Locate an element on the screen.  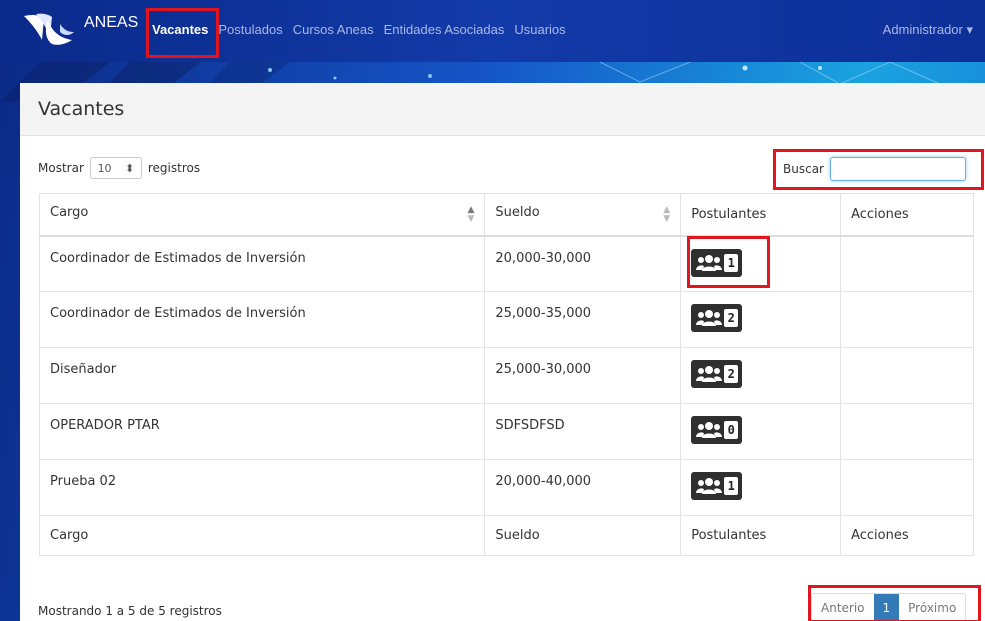
table-info: Mostrando 1 a 5 de 5 registros is located at coordinates (130, 611).